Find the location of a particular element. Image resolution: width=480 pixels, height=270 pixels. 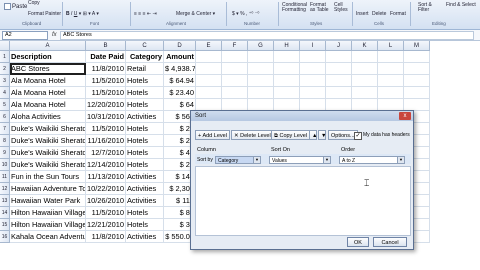

cell-date: 11/8/2010 is located at coordinates (106, 237).